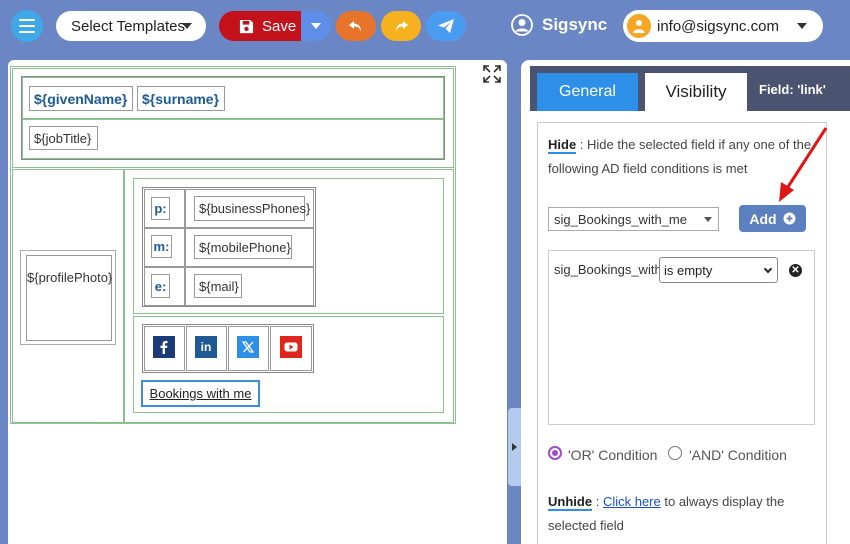  I want to click on expand-icon, so click(492, 74).